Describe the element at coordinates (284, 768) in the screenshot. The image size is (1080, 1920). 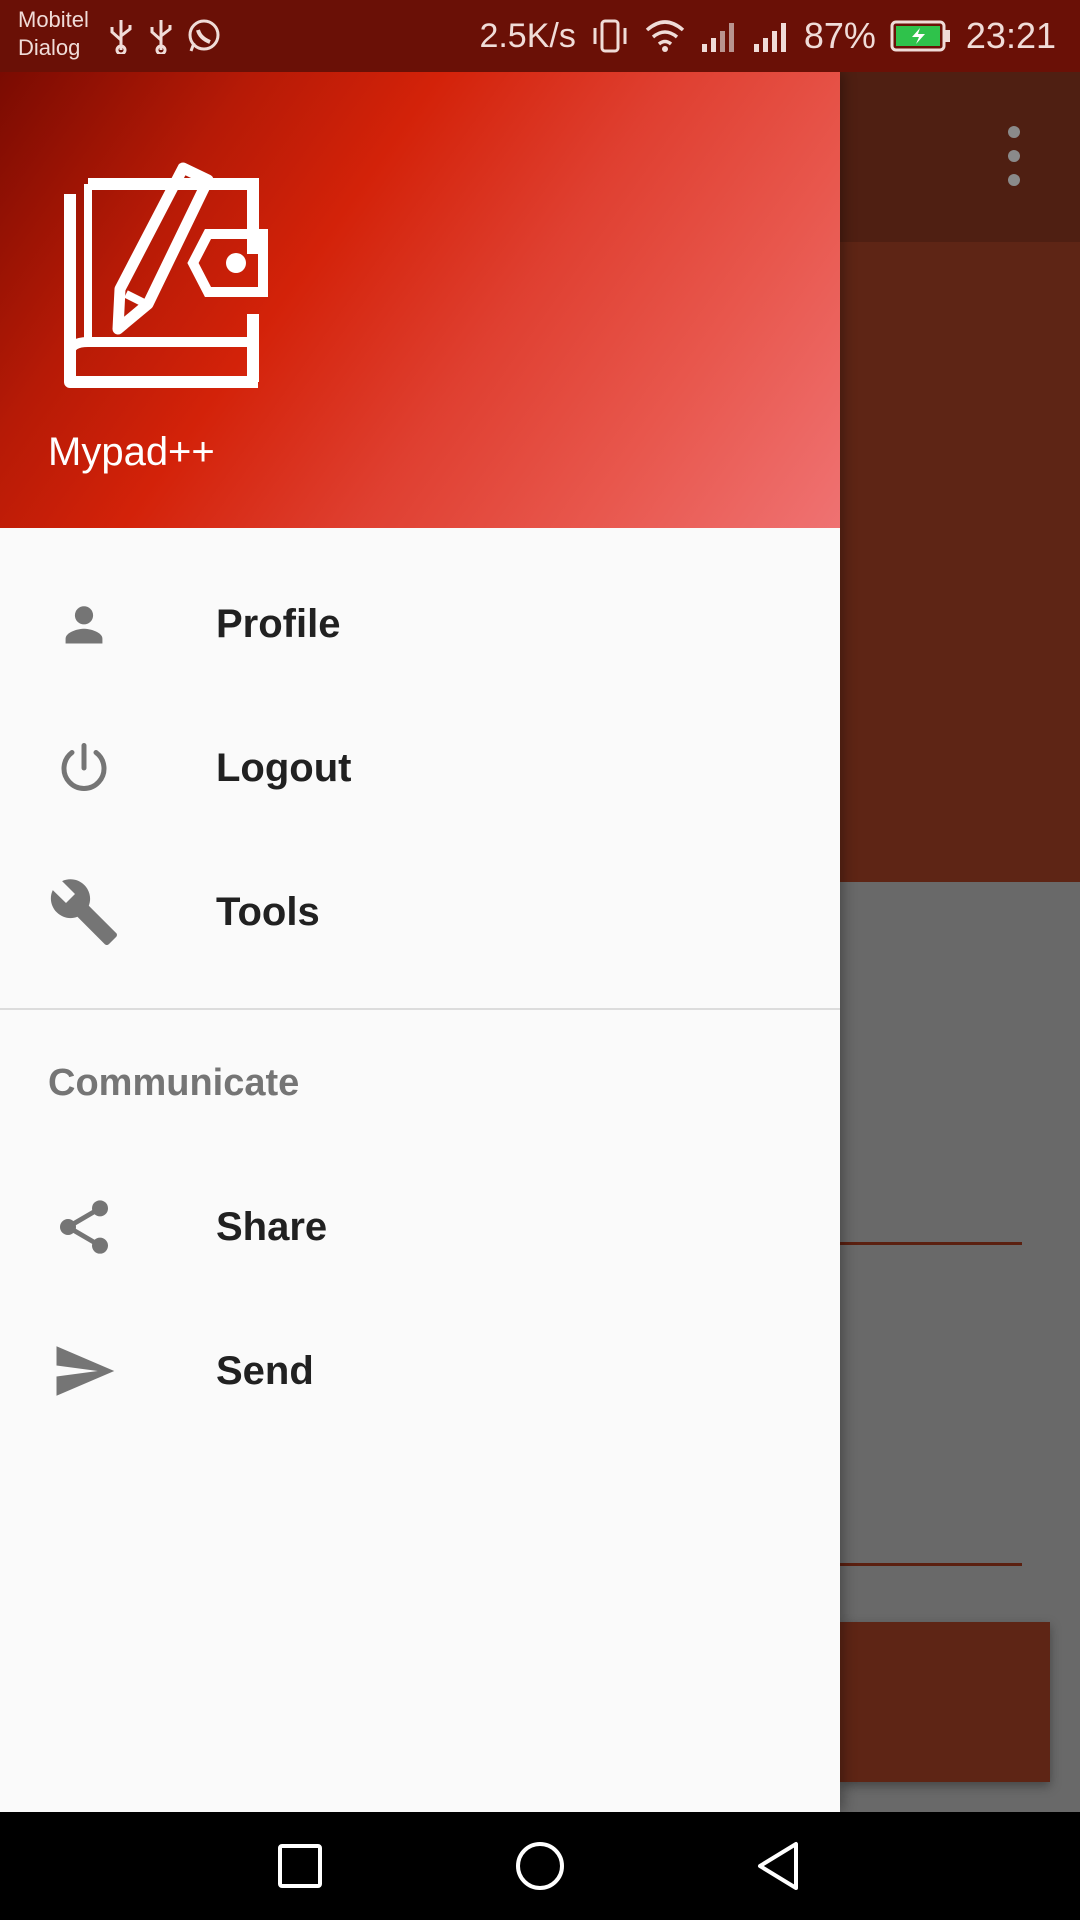
I see `drawer-item-label: Logout` at that location.